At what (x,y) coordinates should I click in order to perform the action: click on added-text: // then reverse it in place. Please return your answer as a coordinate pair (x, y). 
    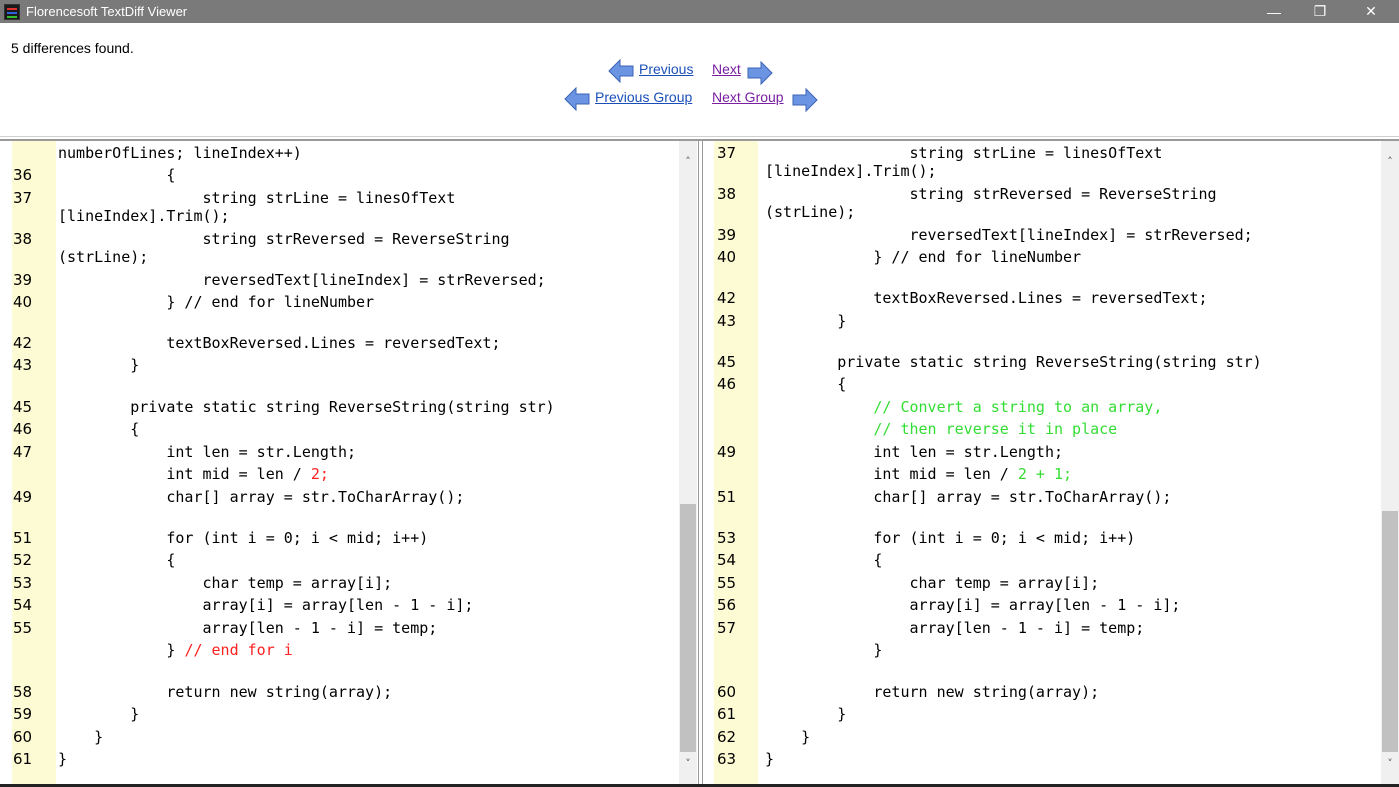
    Looking at the image, I should click on (995, 429).